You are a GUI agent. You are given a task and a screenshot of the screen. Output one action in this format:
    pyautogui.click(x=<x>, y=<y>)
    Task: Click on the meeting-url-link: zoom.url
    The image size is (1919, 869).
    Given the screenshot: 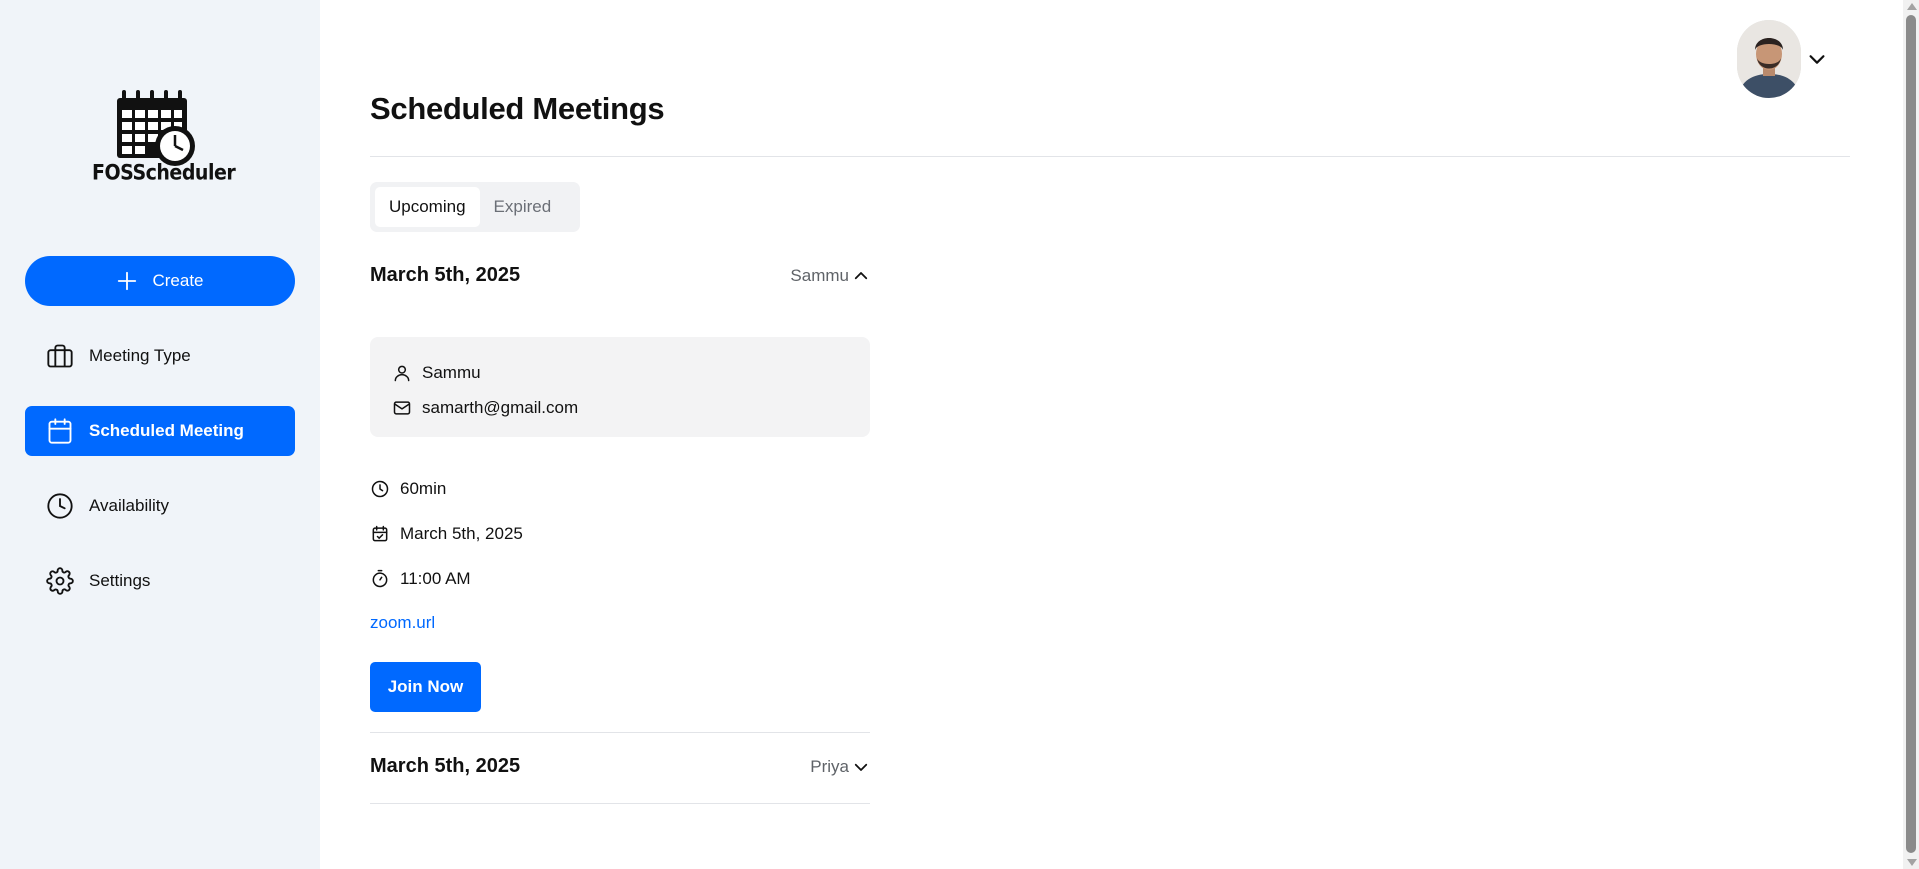 What is the action you would take?
    pyautogui.click(x=402, y=623)
    